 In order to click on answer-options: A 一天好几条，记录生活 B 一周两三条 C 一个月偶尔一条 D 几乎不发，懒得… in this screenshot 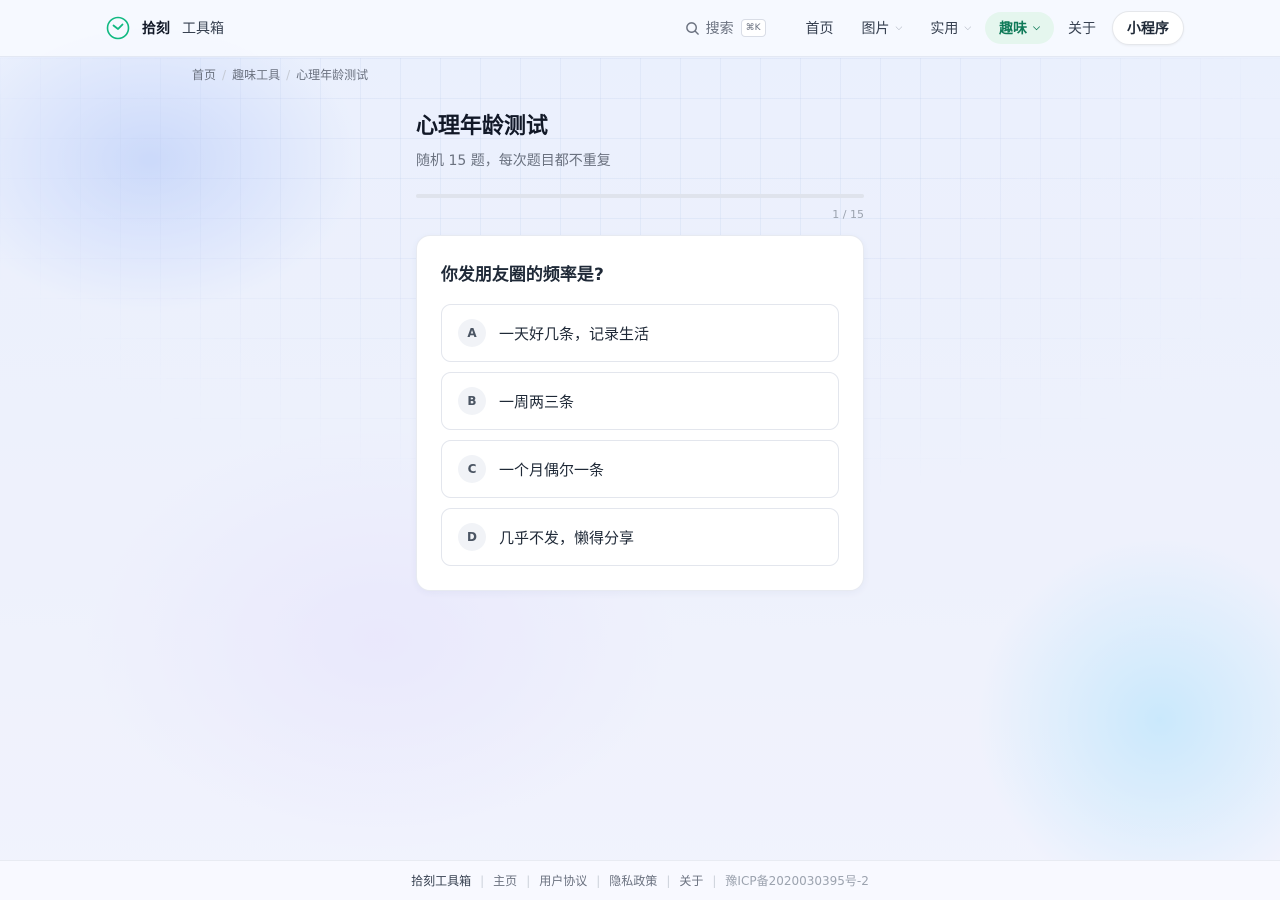, I will do `click(640, 435)`.